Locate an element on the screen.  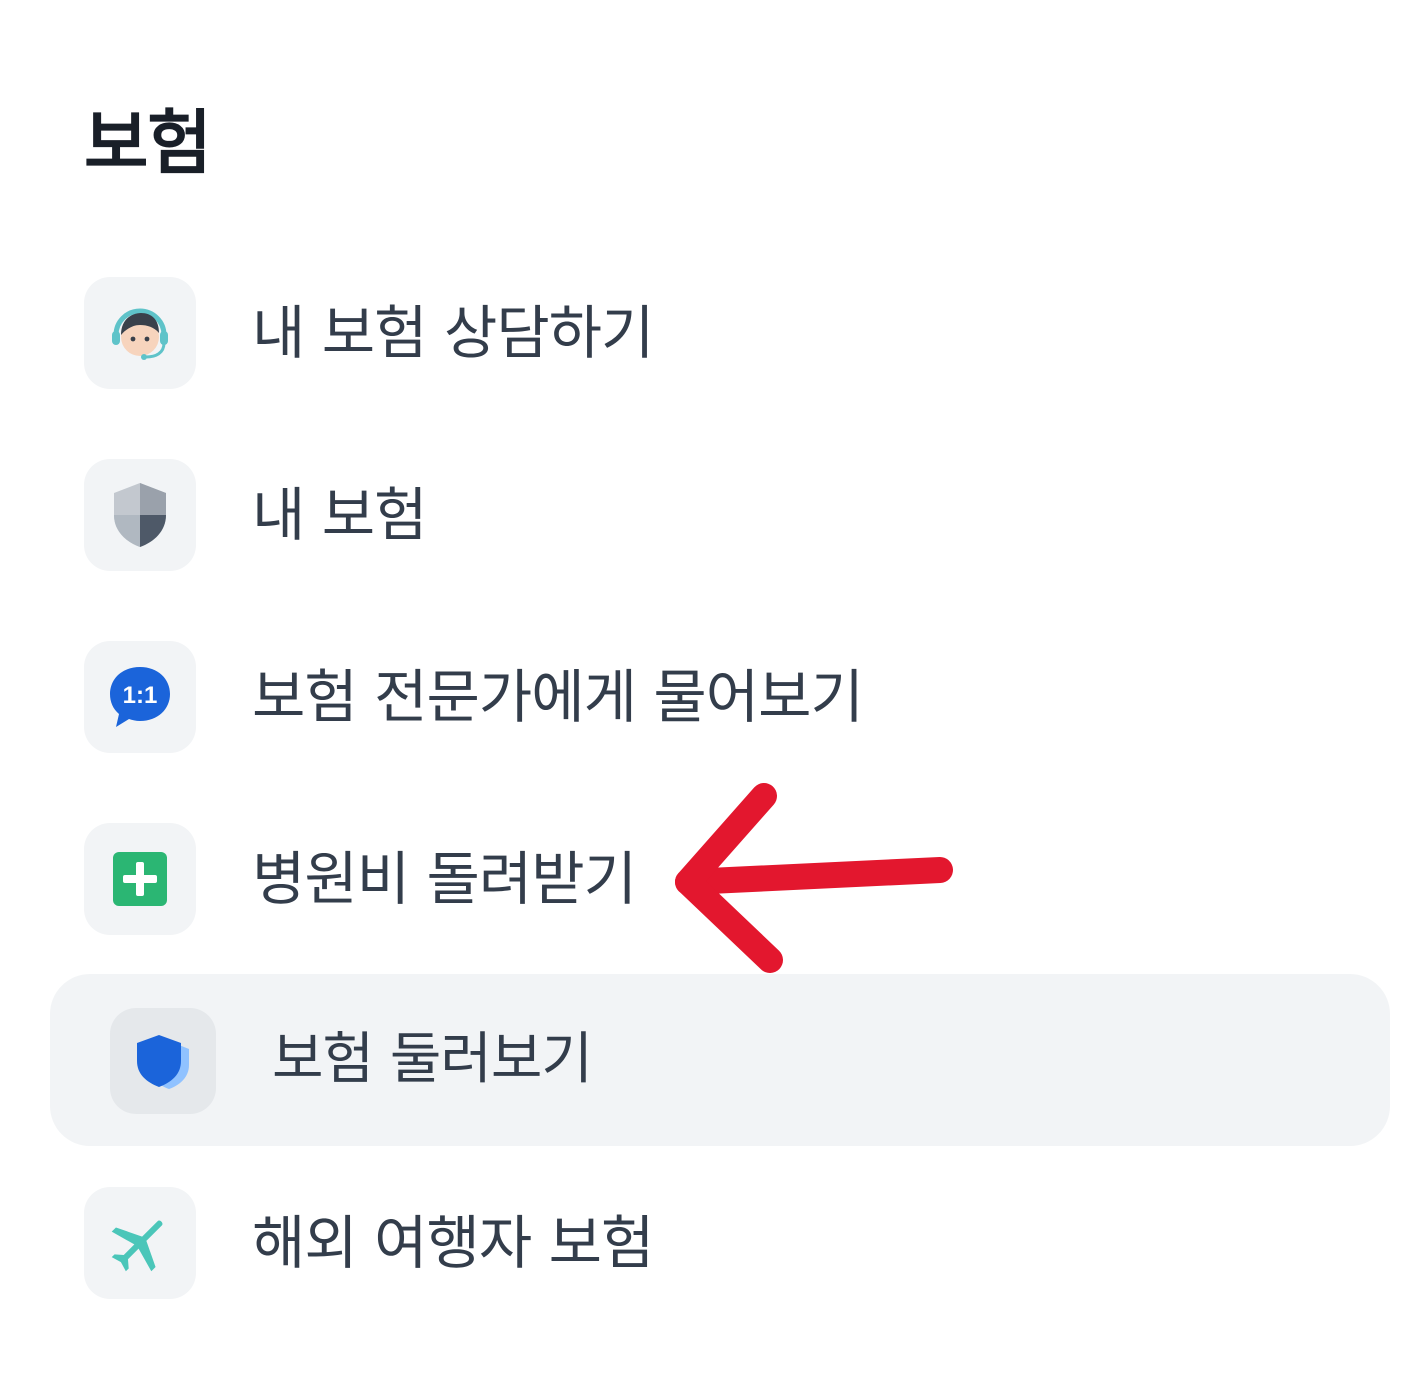
section-title: 보험 is located at coordinates (148, 143).